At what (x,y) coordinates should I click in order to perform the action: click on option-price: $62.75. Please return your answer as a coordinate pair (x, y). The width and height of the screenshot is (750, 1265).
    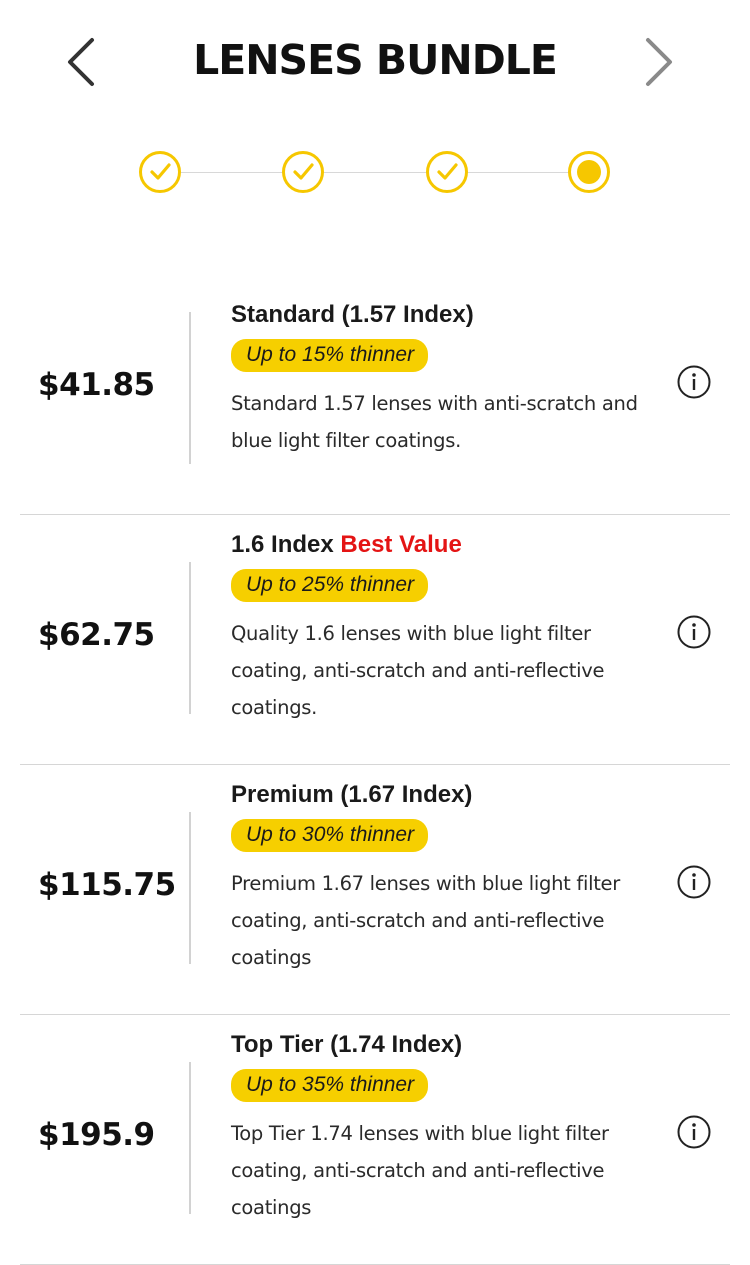
    Looking at the image, I should click on (96, 635).